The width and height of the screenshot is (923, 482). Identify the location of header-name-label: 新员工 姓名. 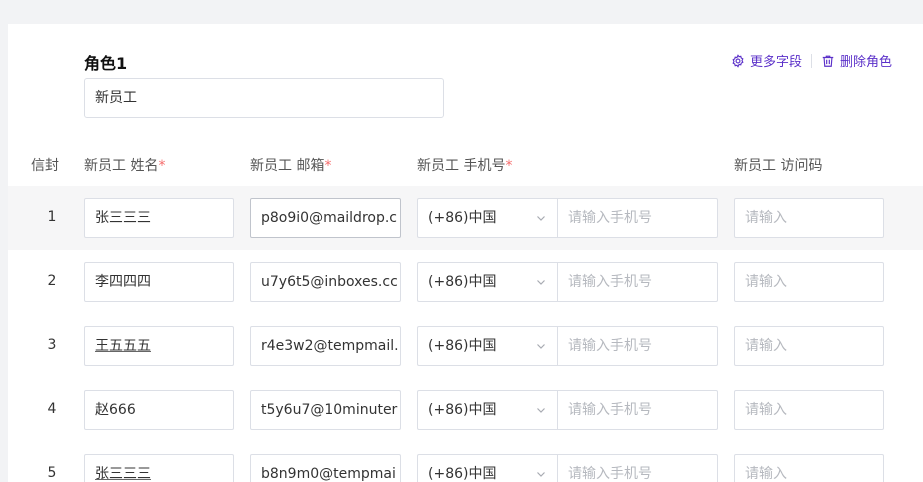
(121, 166).